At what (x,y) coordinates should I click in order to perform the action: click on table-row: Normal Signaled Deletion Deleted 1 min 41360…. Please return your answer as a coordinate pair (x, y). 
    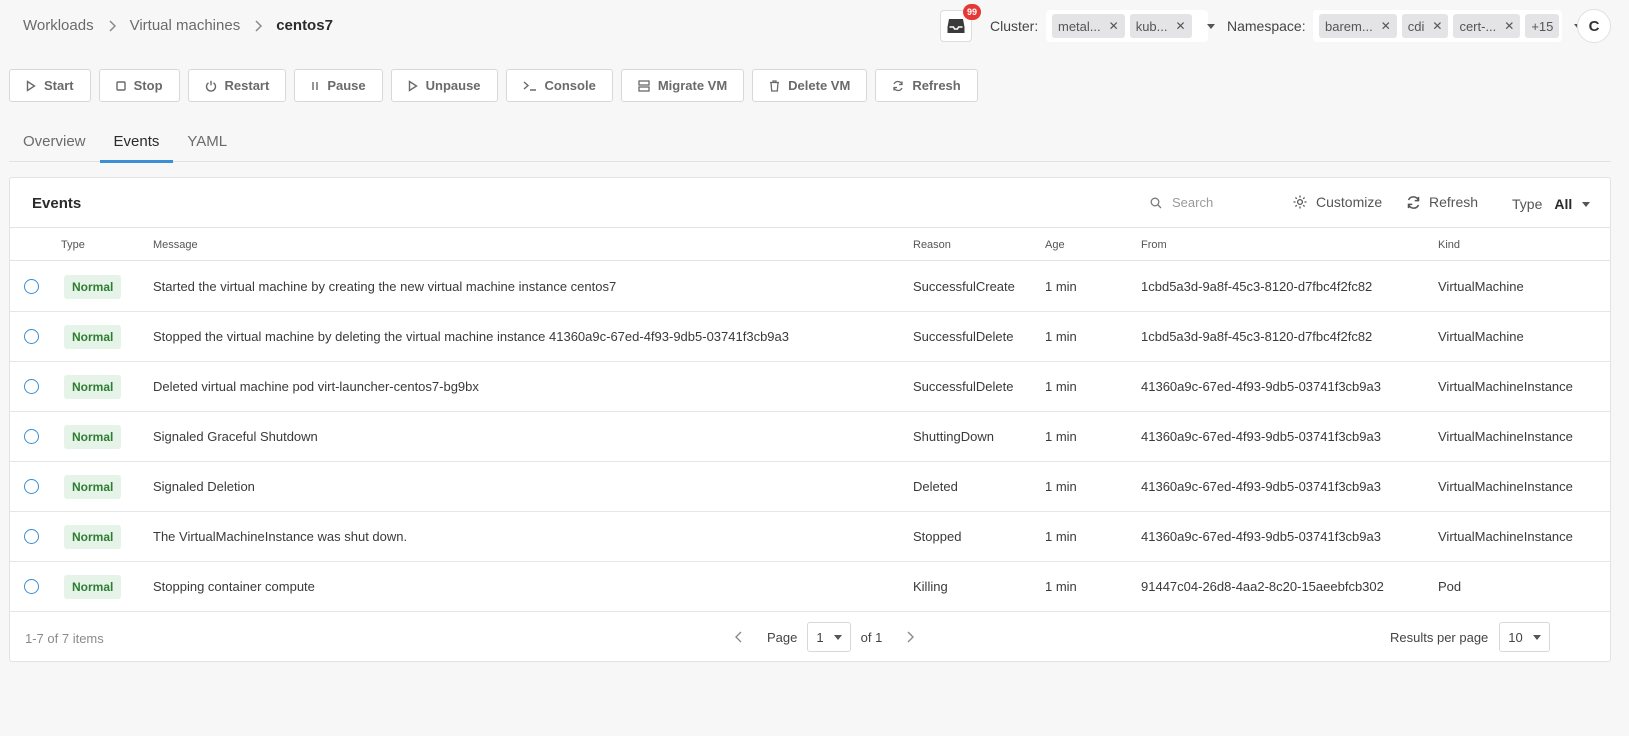
    Looking at the image, I should click on (810, 487).